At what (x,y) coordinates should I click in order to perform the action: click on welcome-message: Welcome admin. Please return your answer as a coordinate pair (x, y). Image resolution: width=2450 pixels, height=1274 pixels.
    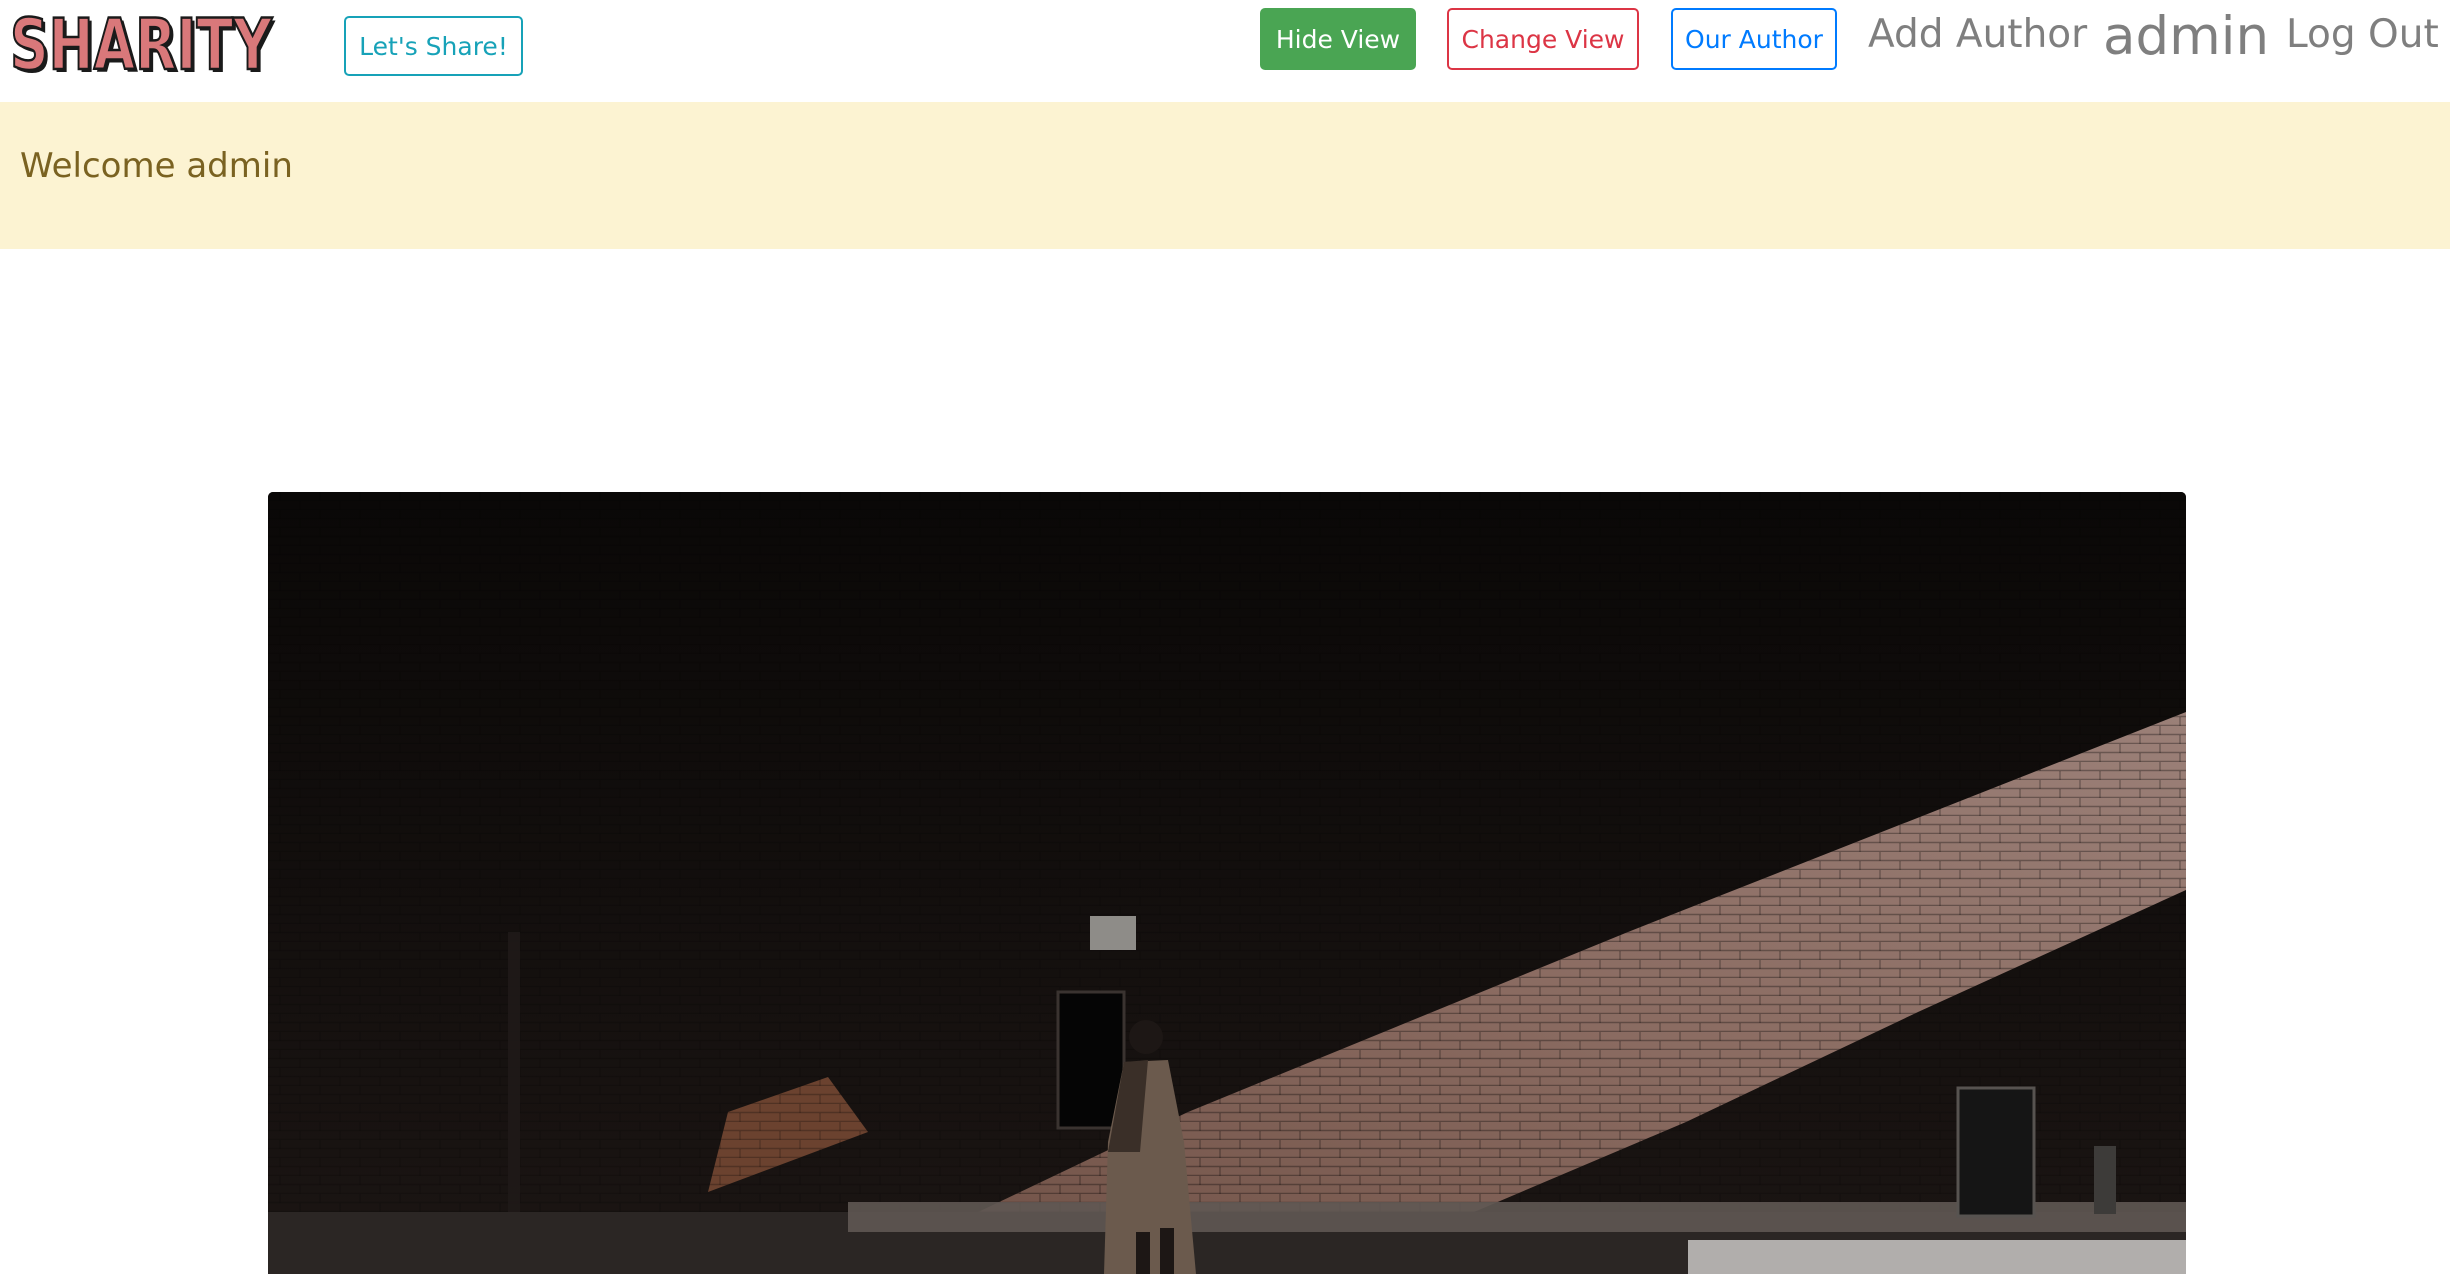
    Looking at the image, I should click on (156, 166).